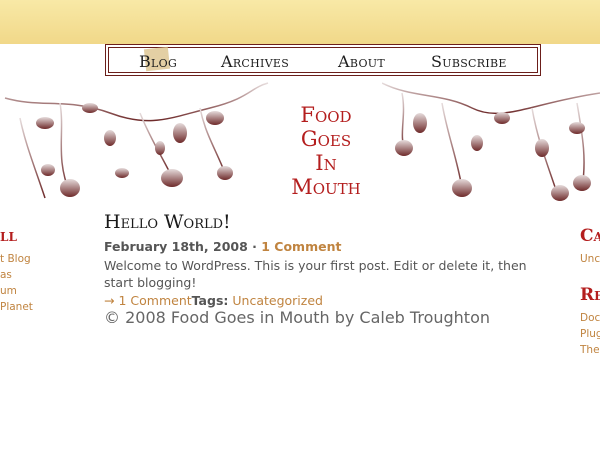 Image resolution: width=600 pixels, height=450 pixels. Describe the element at coordinates (326, 187) in the screenshot. I see `site-title-line: Mouth` at that location.